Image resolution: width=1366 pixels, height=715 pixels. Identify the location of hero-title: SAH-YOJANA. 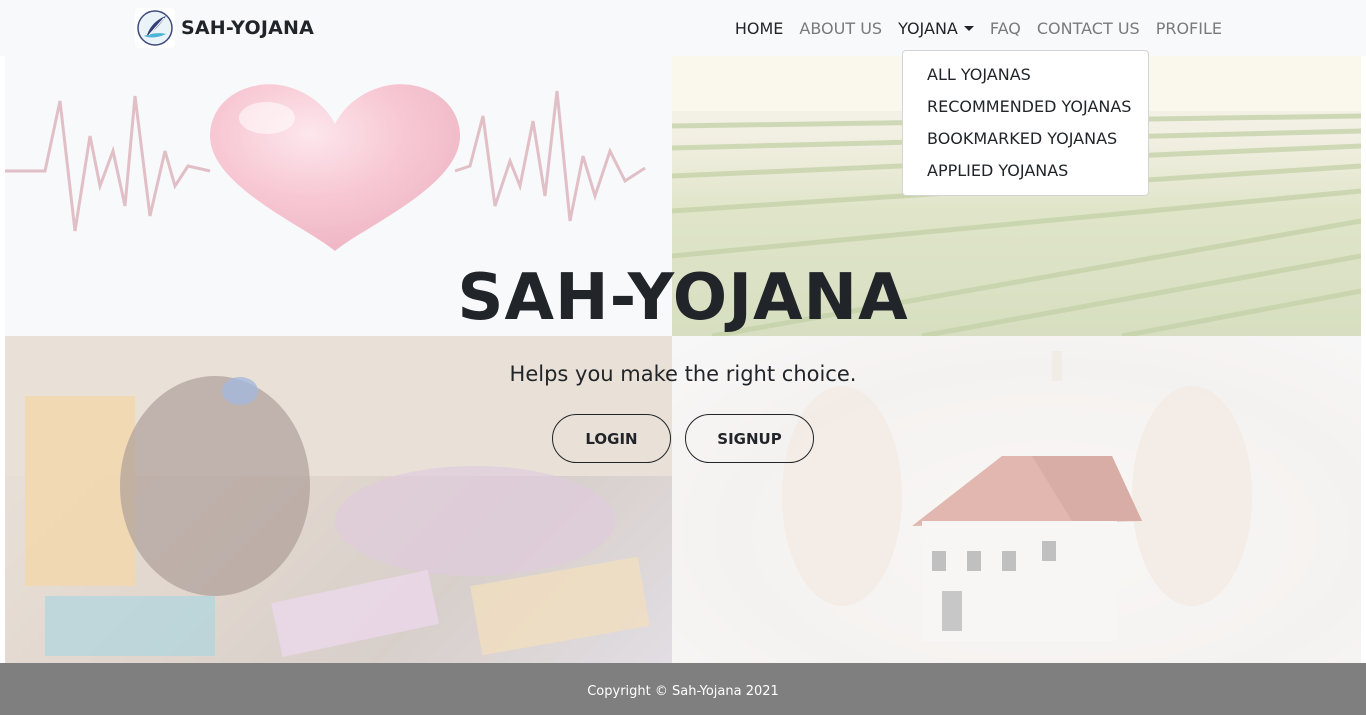
(683, 298).